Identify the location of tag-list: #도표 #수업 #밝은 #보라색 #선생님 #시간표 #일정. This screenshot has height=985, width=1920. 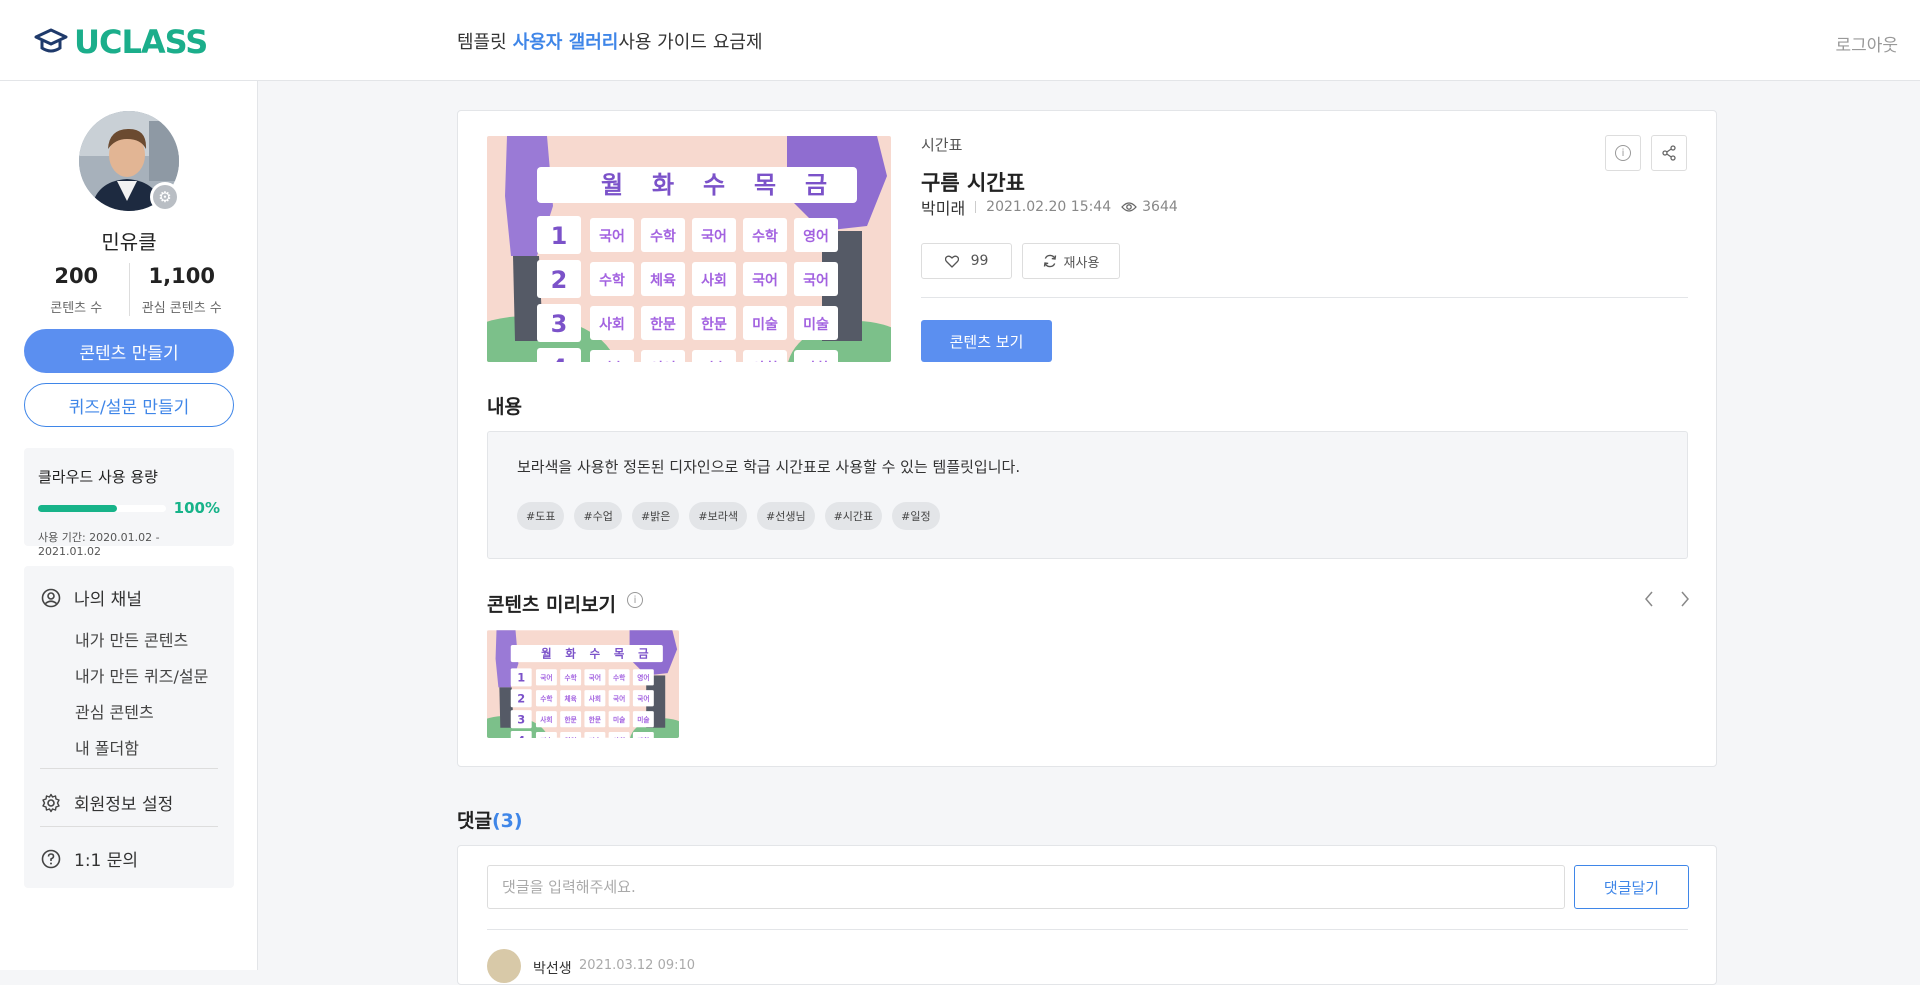
(728, 516).